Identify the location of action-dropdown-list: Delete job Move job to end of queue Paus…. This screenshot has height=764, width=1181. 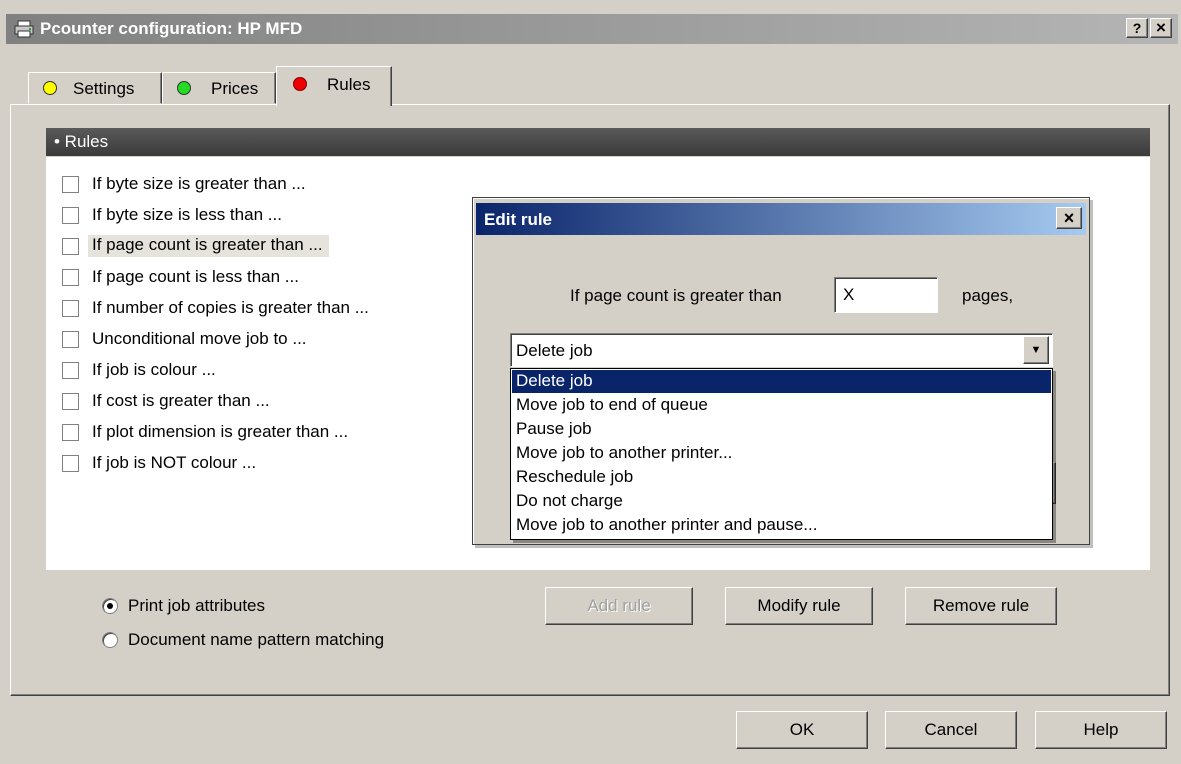
(781, 454).